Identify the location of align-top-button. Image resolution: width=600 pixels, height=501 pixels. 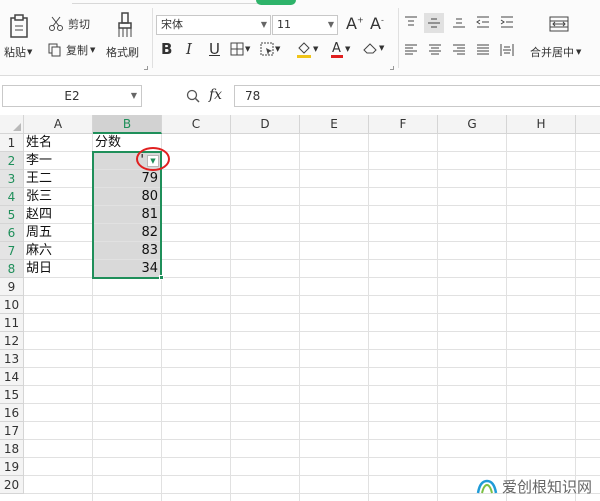
(411, 22).